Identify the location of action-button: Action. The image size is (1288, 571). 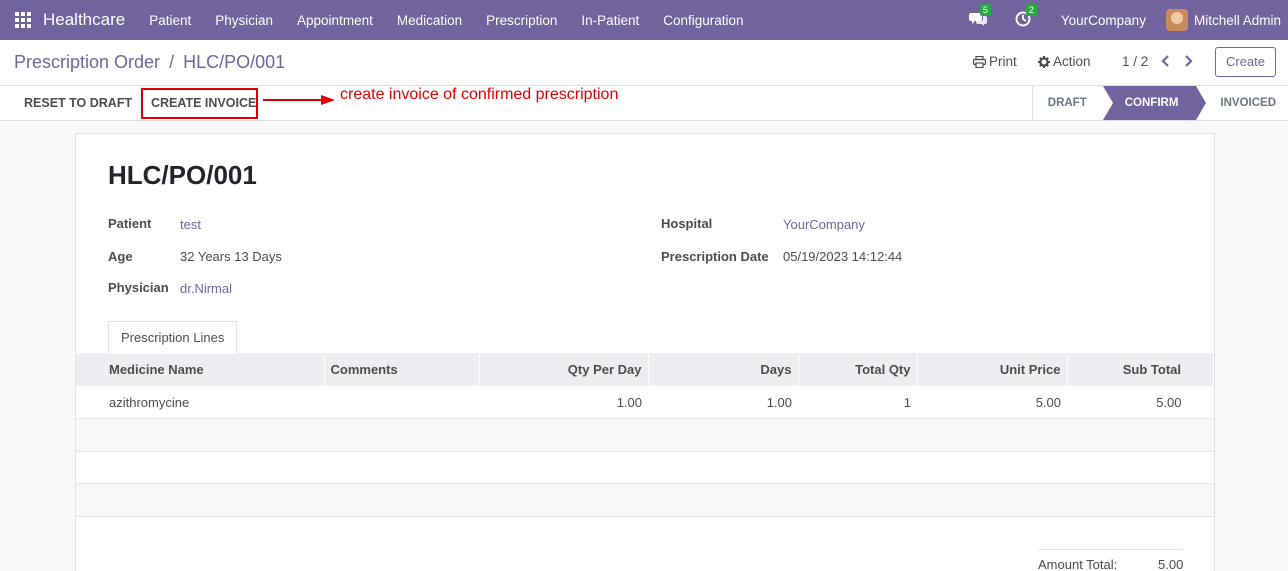
(1064, 61).